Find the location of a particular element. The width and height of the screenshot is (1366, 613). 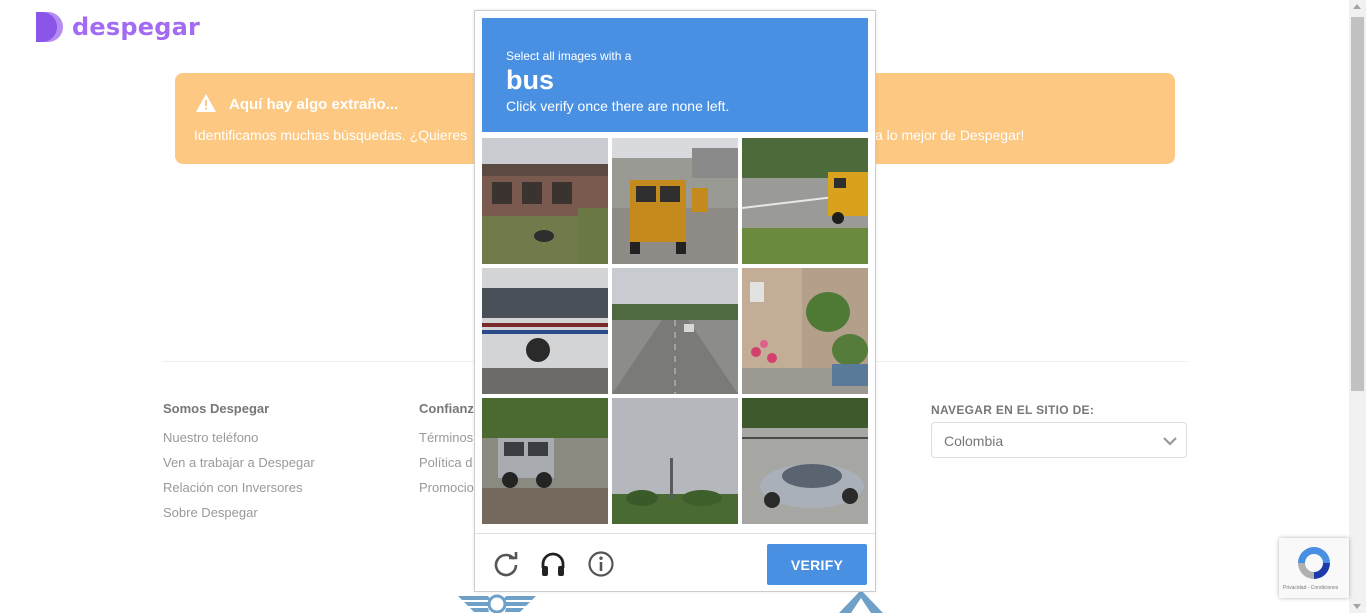

captcha-subtext: Click verify once there are none left. is located at coordinates (618, 106).